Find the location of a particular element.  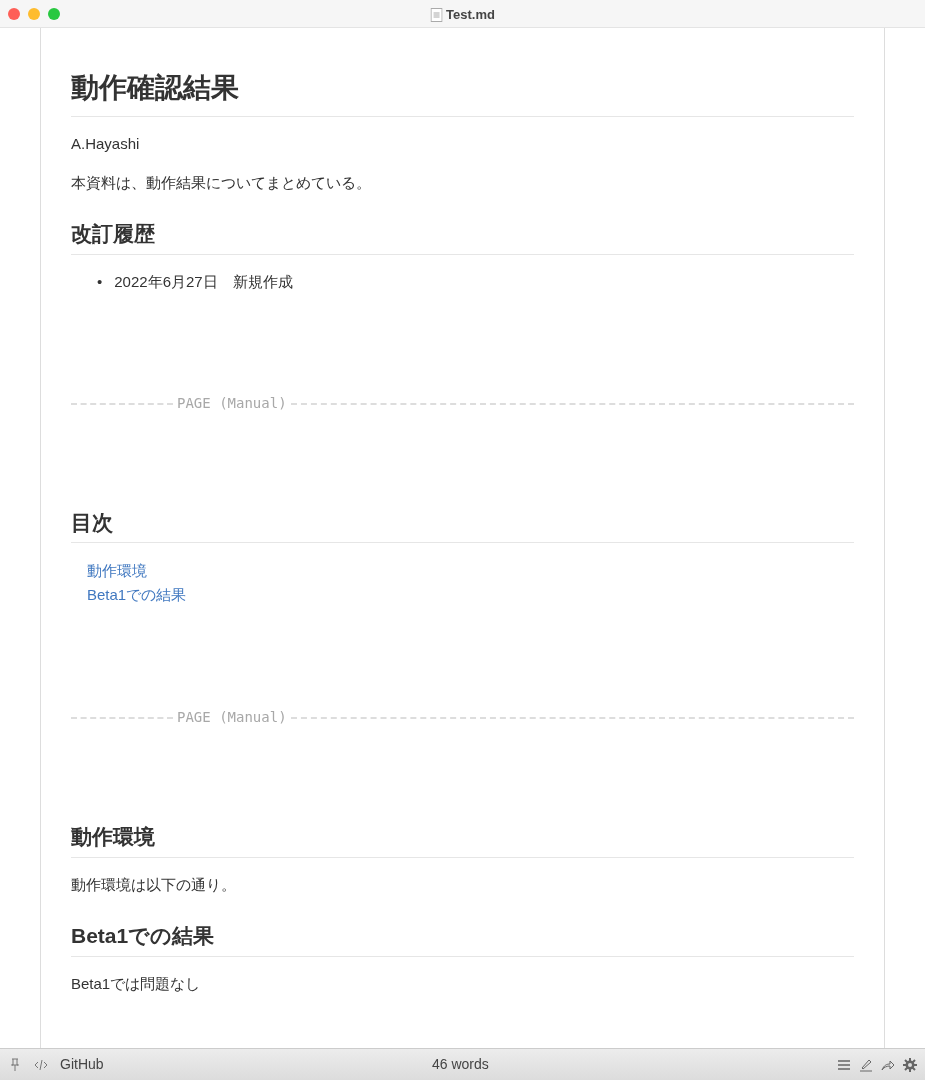

list-icon is located at coordinates (844, 1064).